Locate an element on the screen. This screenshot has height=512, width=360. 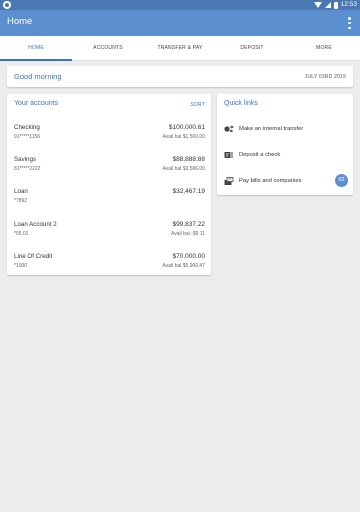
account-name: Line Of Credit is located at coordinates (33, 256).